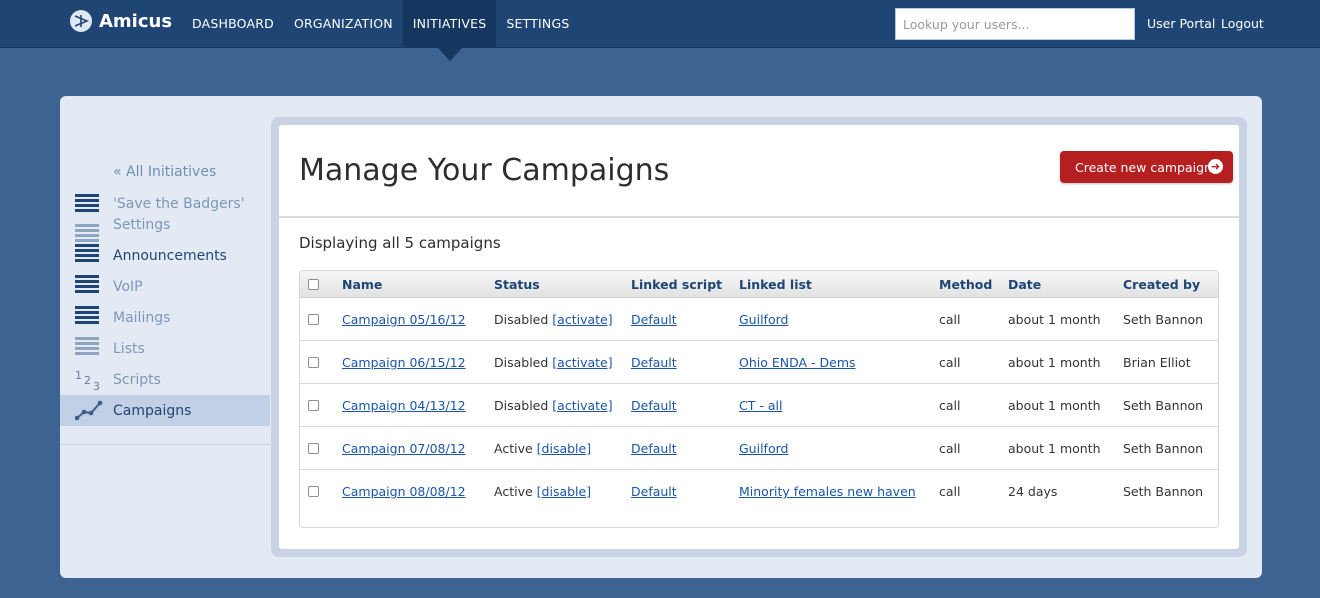  Describe the element at coordinates (152, 410) in the screenshot. I see `sidebar-item-label: Campaigns` at that location.